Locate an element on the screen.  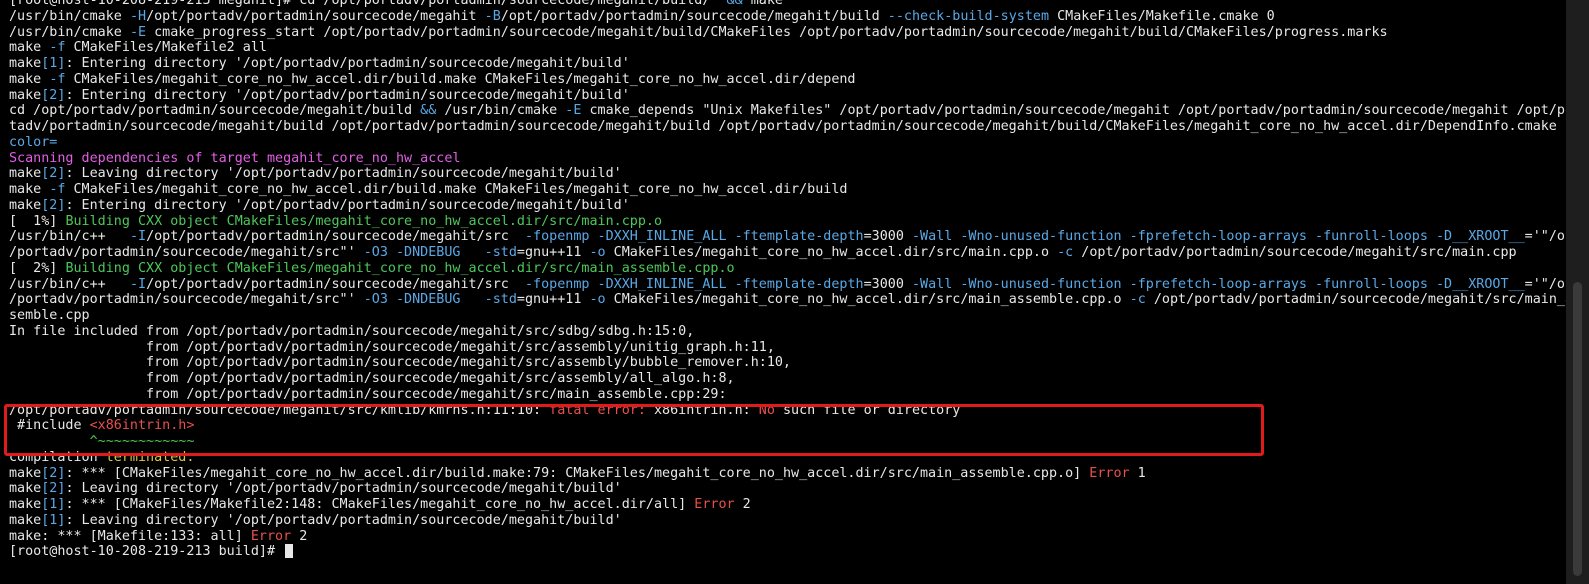
terminal-line: compilation terminated. is located at coordinates (101, 458).